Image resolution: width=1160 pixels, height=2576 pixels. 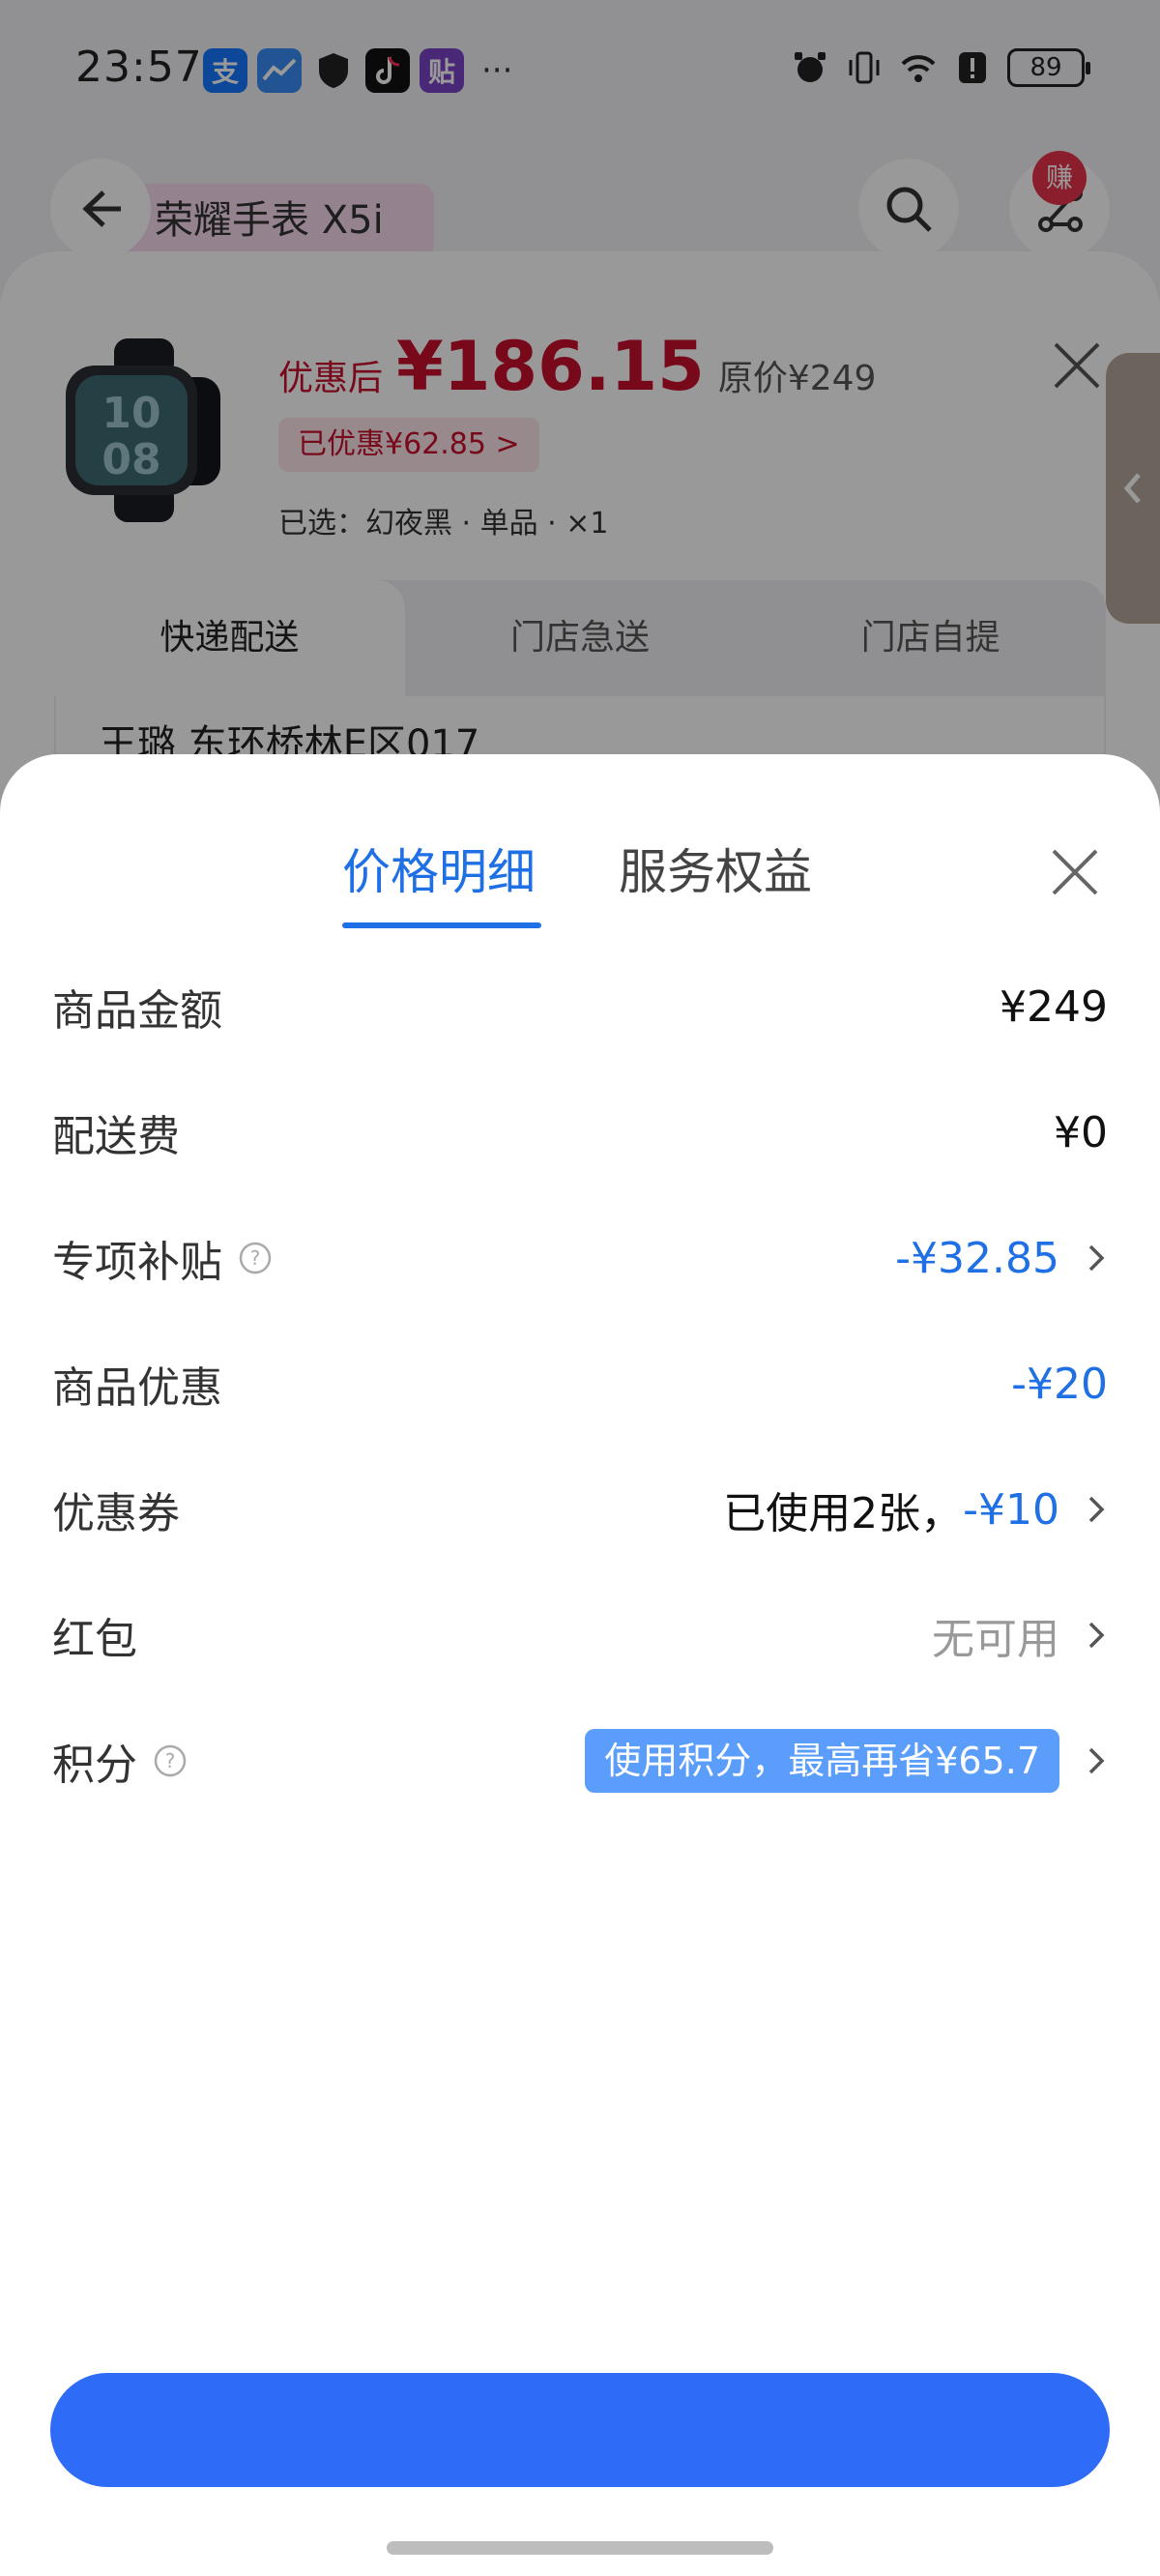 I want to click on tab-service-benefits: 服务权益, so click(x=715, y=868).